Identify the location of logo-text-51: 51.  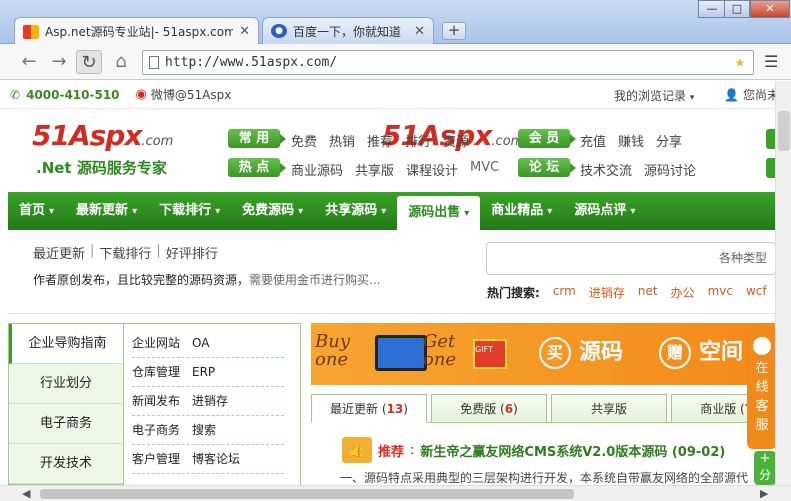
(51, 135).